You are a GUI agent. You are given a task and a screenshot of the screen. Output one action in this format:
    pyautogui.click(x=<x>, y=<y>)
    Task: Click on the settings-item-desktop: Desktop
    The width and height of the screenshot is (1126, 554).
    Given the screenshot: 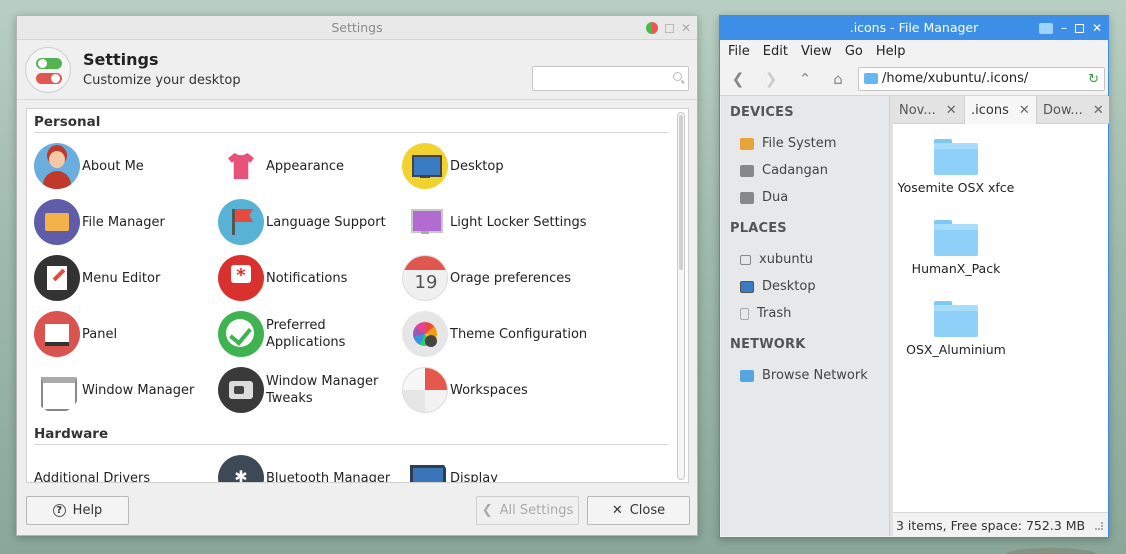 What is the action you would take?
    pyautogui.click(x=453, y=166)
    